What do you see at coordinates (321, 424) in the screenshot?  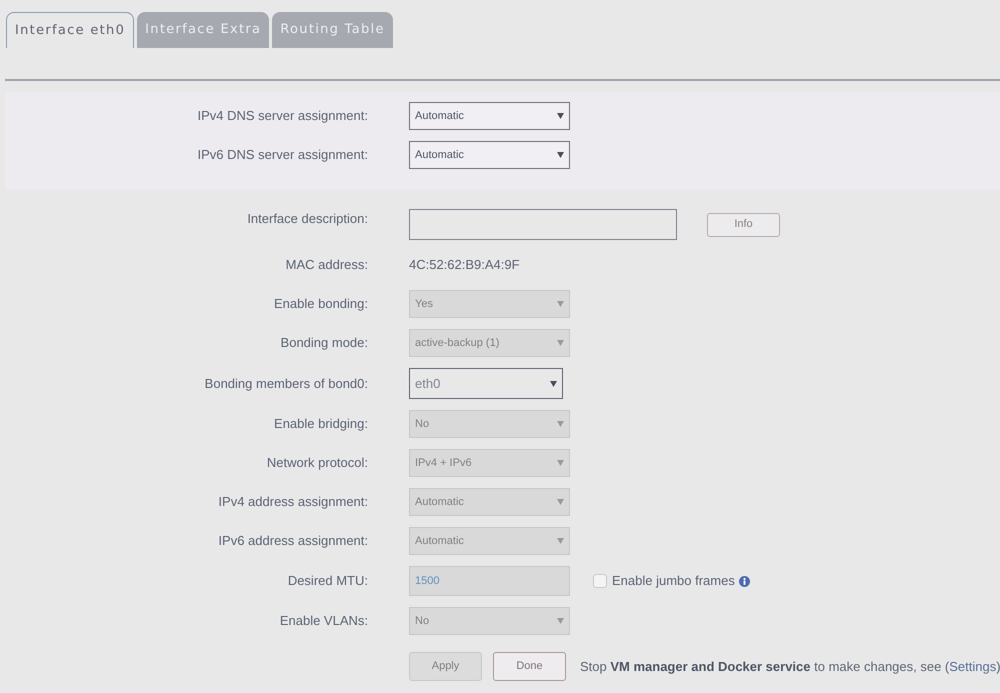 I see `field-label: Enable bridging:` at bounding box center [321, 424].